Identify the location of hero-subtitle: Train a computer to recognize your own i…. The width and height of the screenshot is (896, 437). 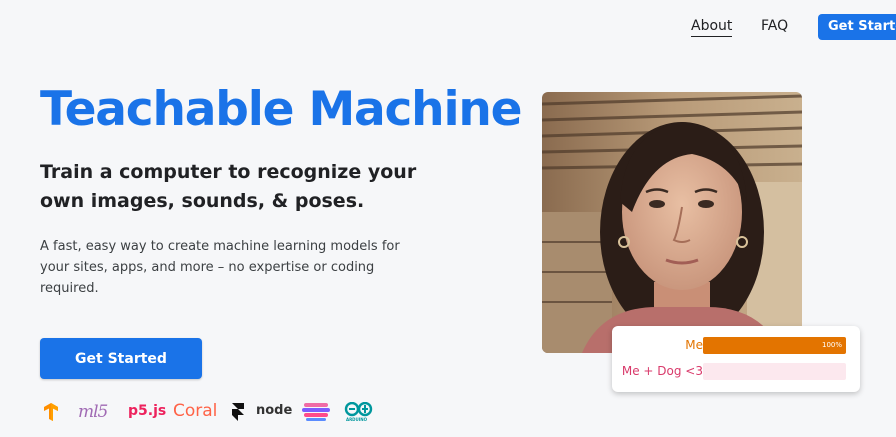
(228, 186).